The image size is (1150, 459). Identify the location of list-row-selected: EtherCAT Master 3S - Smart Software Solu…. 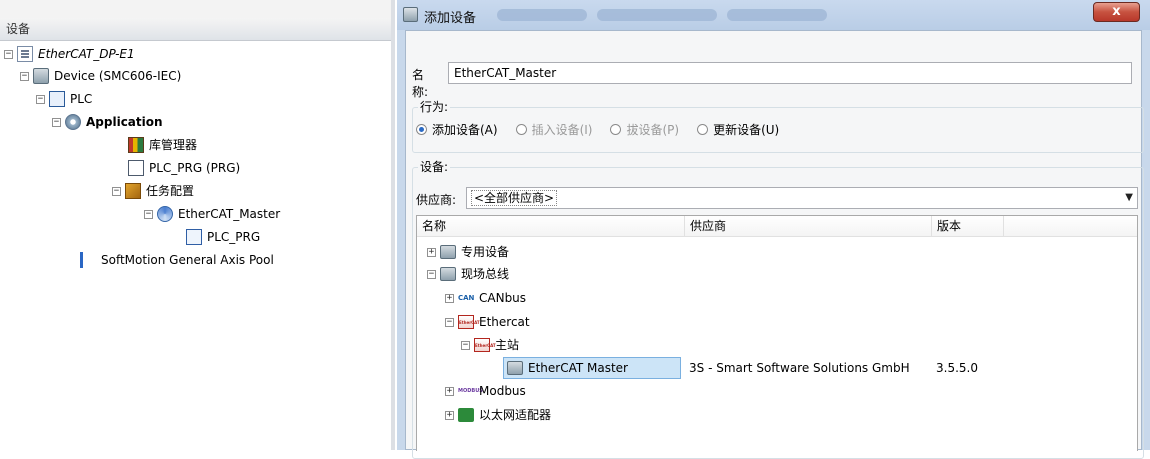
(777, 368).